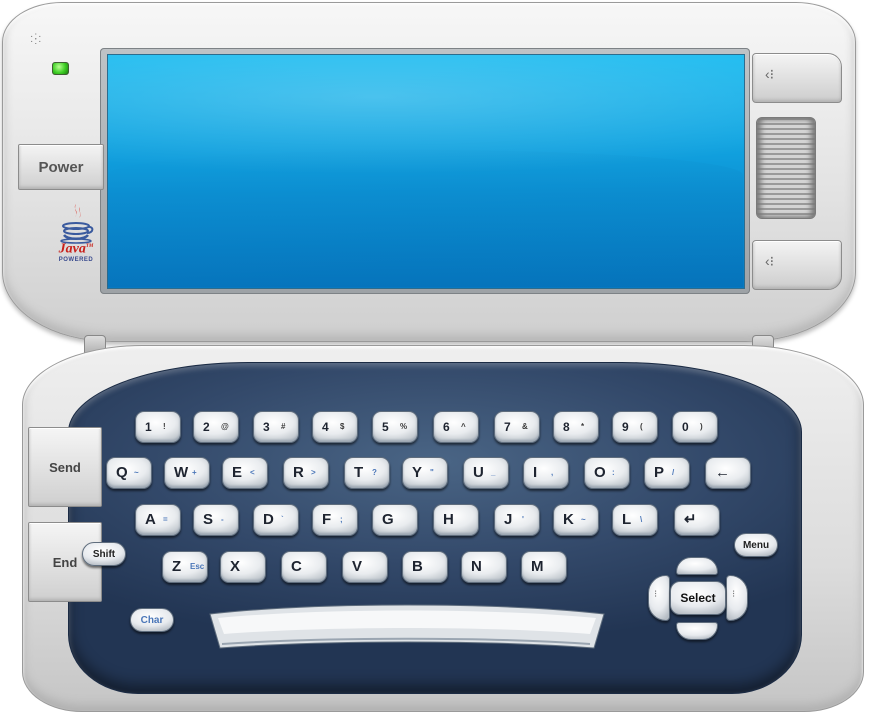 This screenshot has width=869, height=713. I want to click on key: 0), so click(695, 427).